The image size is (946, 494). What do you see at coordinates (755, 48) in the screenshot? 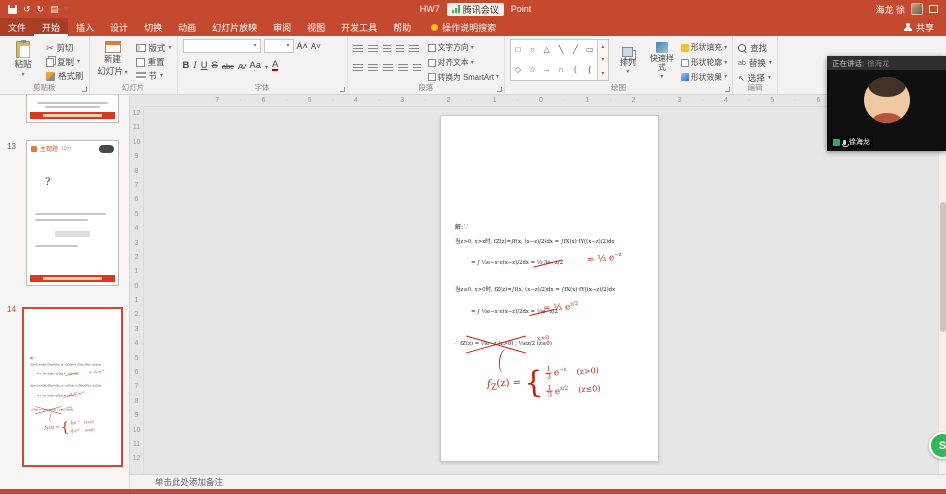
I see `find-button: 查找` at bounding box center [755, 48].